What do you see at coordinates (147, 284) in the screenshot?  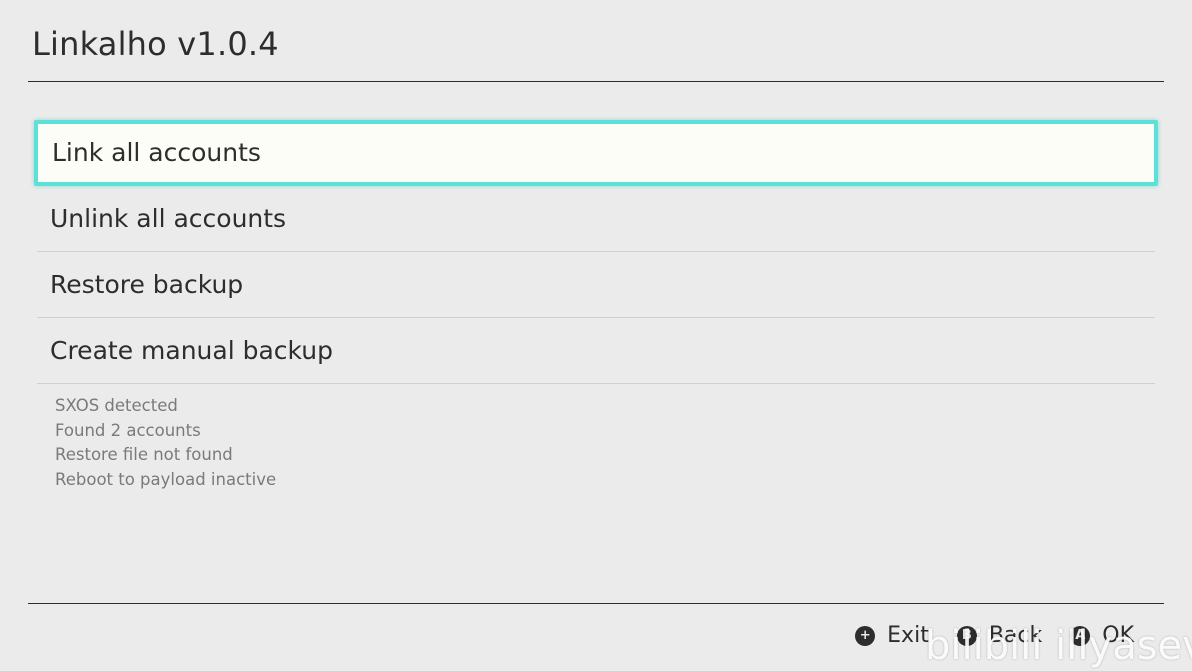 I see `menu-item-label: Restore backup` at bounding box center [147, 284].